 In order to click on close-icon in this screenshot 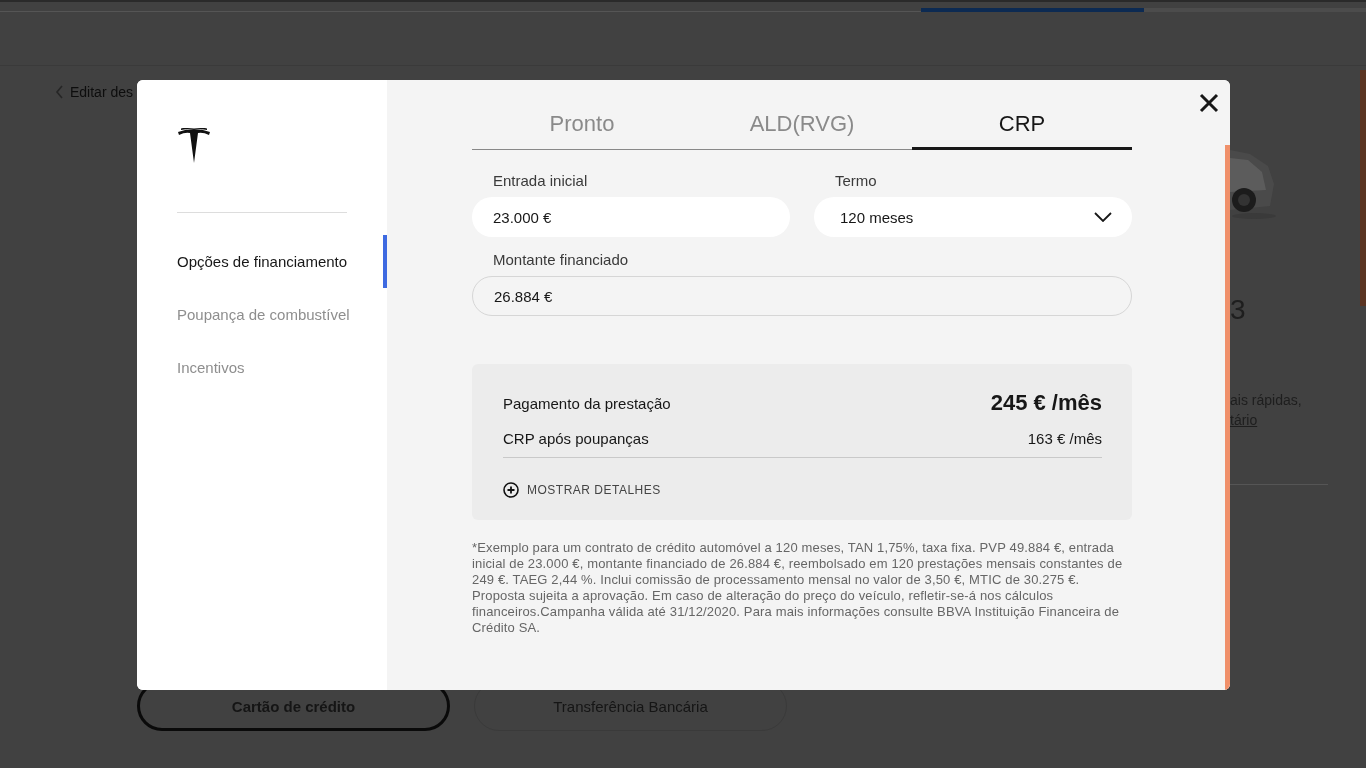, I will do `click(1209, 103)`.